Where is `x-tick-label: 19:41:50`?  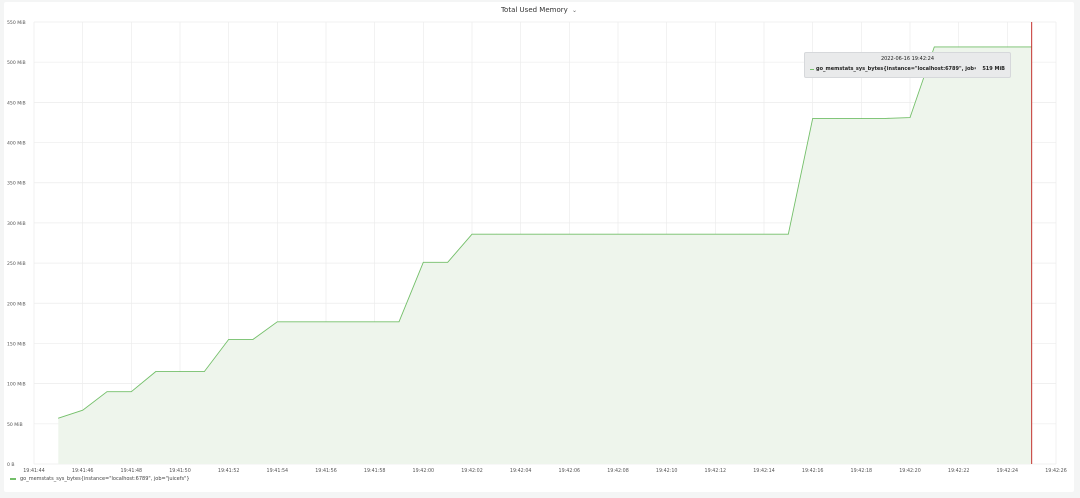
x-tick-label: 19:41:50 is located at coordinates (180, 471).